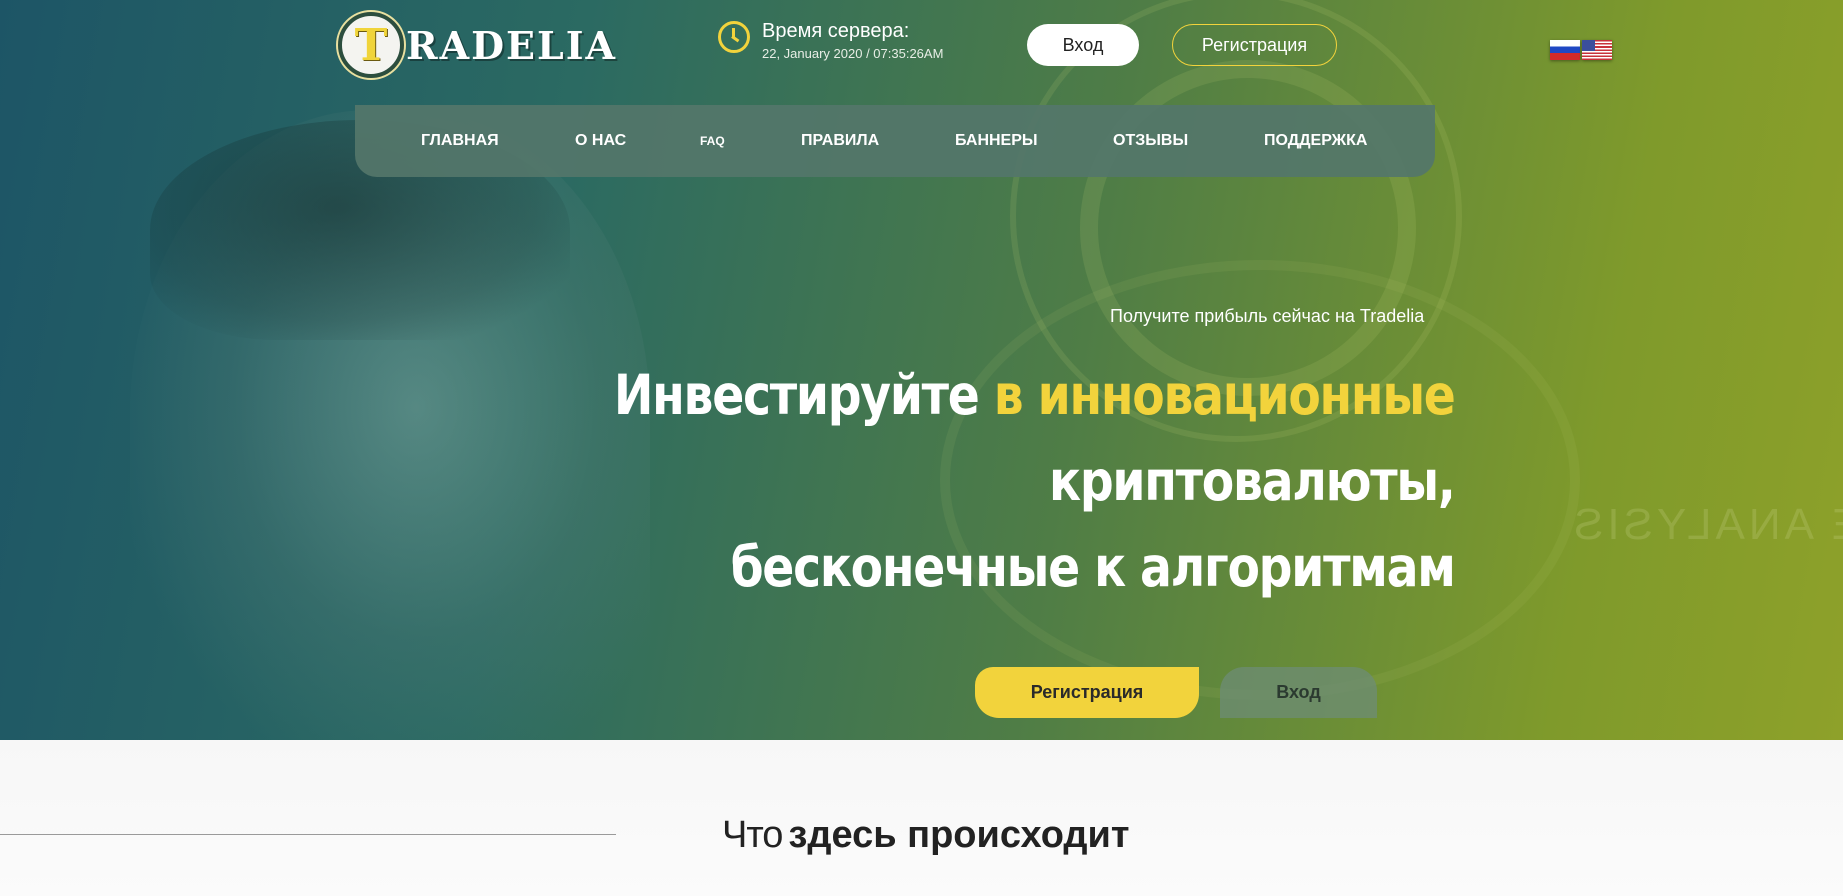  I want to click on server-time-value: 22, January 2020 / 07:35:26AM, so click(853, 53).